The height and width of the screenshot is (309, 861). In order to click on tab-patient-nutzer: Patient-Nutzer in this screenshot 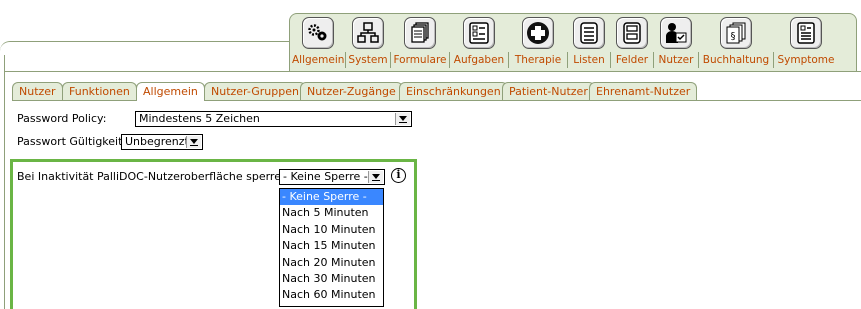, I will do `click(548, 91)`.